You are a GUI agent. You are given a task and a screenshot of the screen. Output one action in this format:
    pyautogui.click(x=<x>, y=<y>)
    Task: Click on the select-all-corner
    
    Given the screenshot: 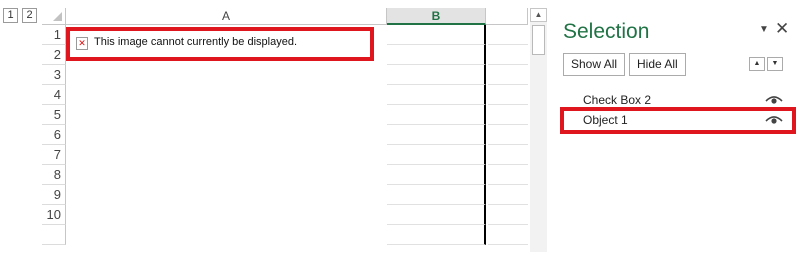 What is the action you would take?
    pyautogui.click(x=54, y=16)
    